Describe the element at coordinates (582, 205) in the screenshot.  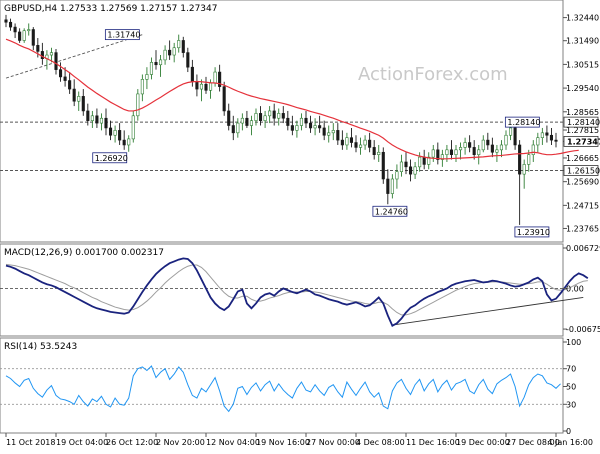
I see `price-tick-label: 1.24715` at that location.